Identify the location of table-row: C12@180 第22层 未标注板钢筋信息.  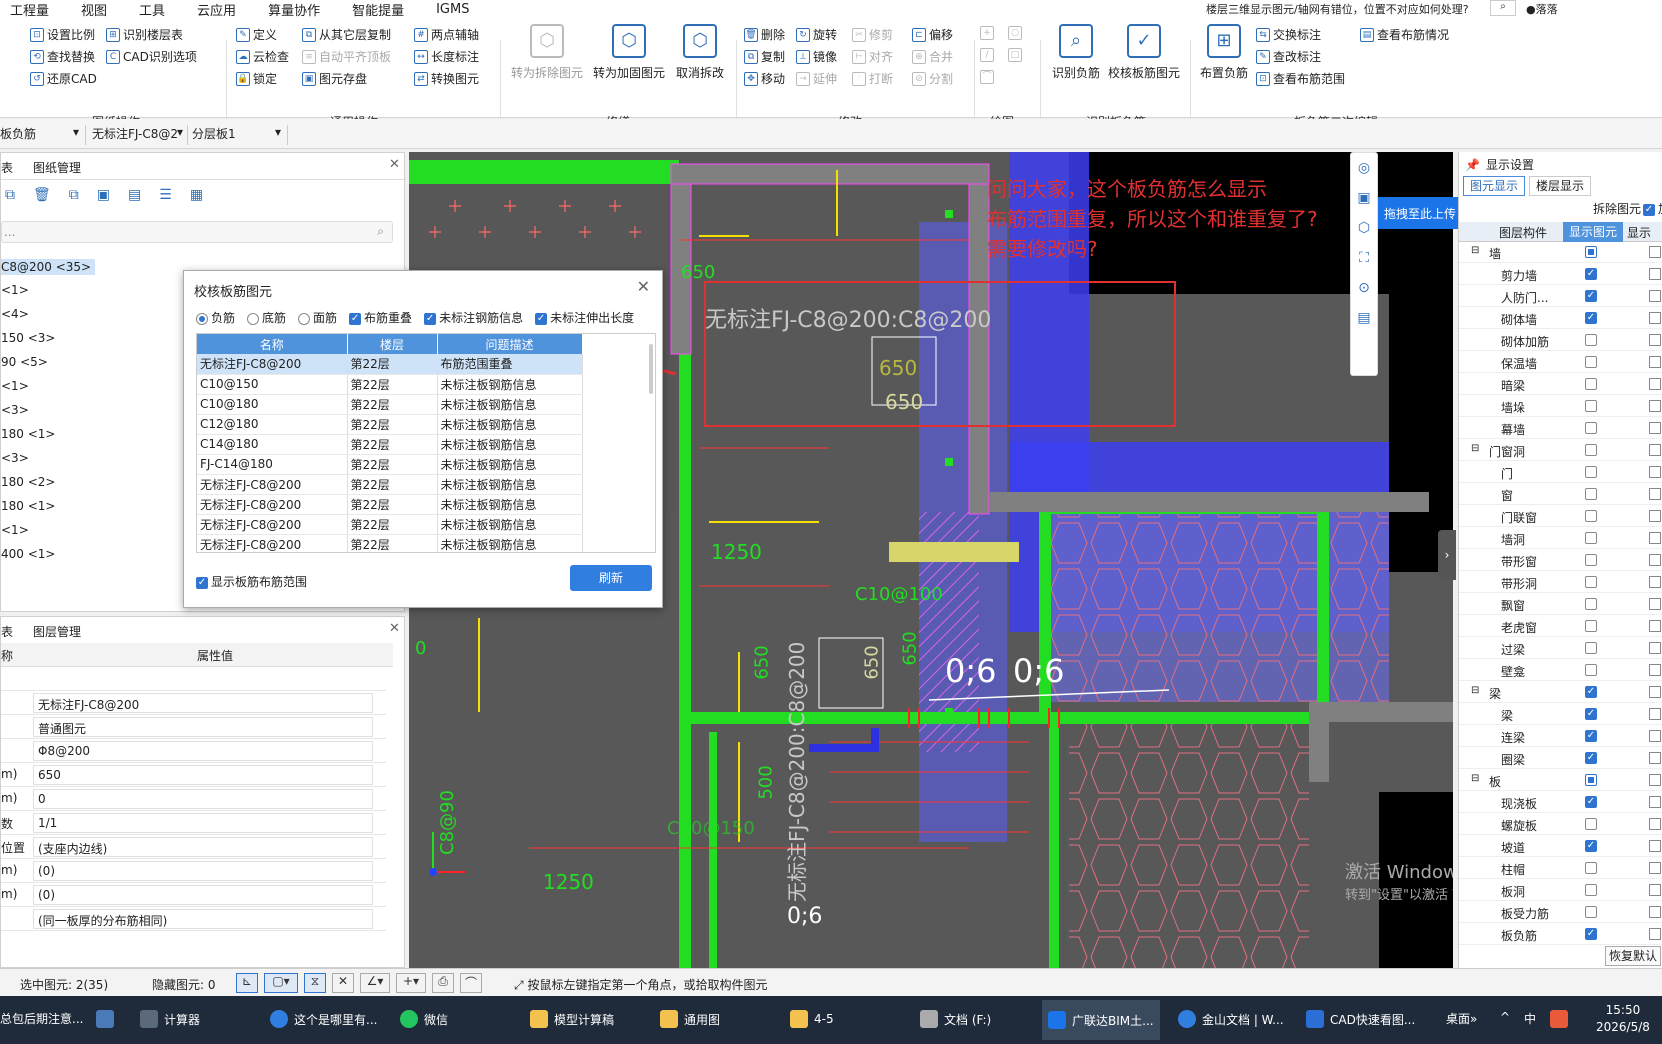
(390, 424).